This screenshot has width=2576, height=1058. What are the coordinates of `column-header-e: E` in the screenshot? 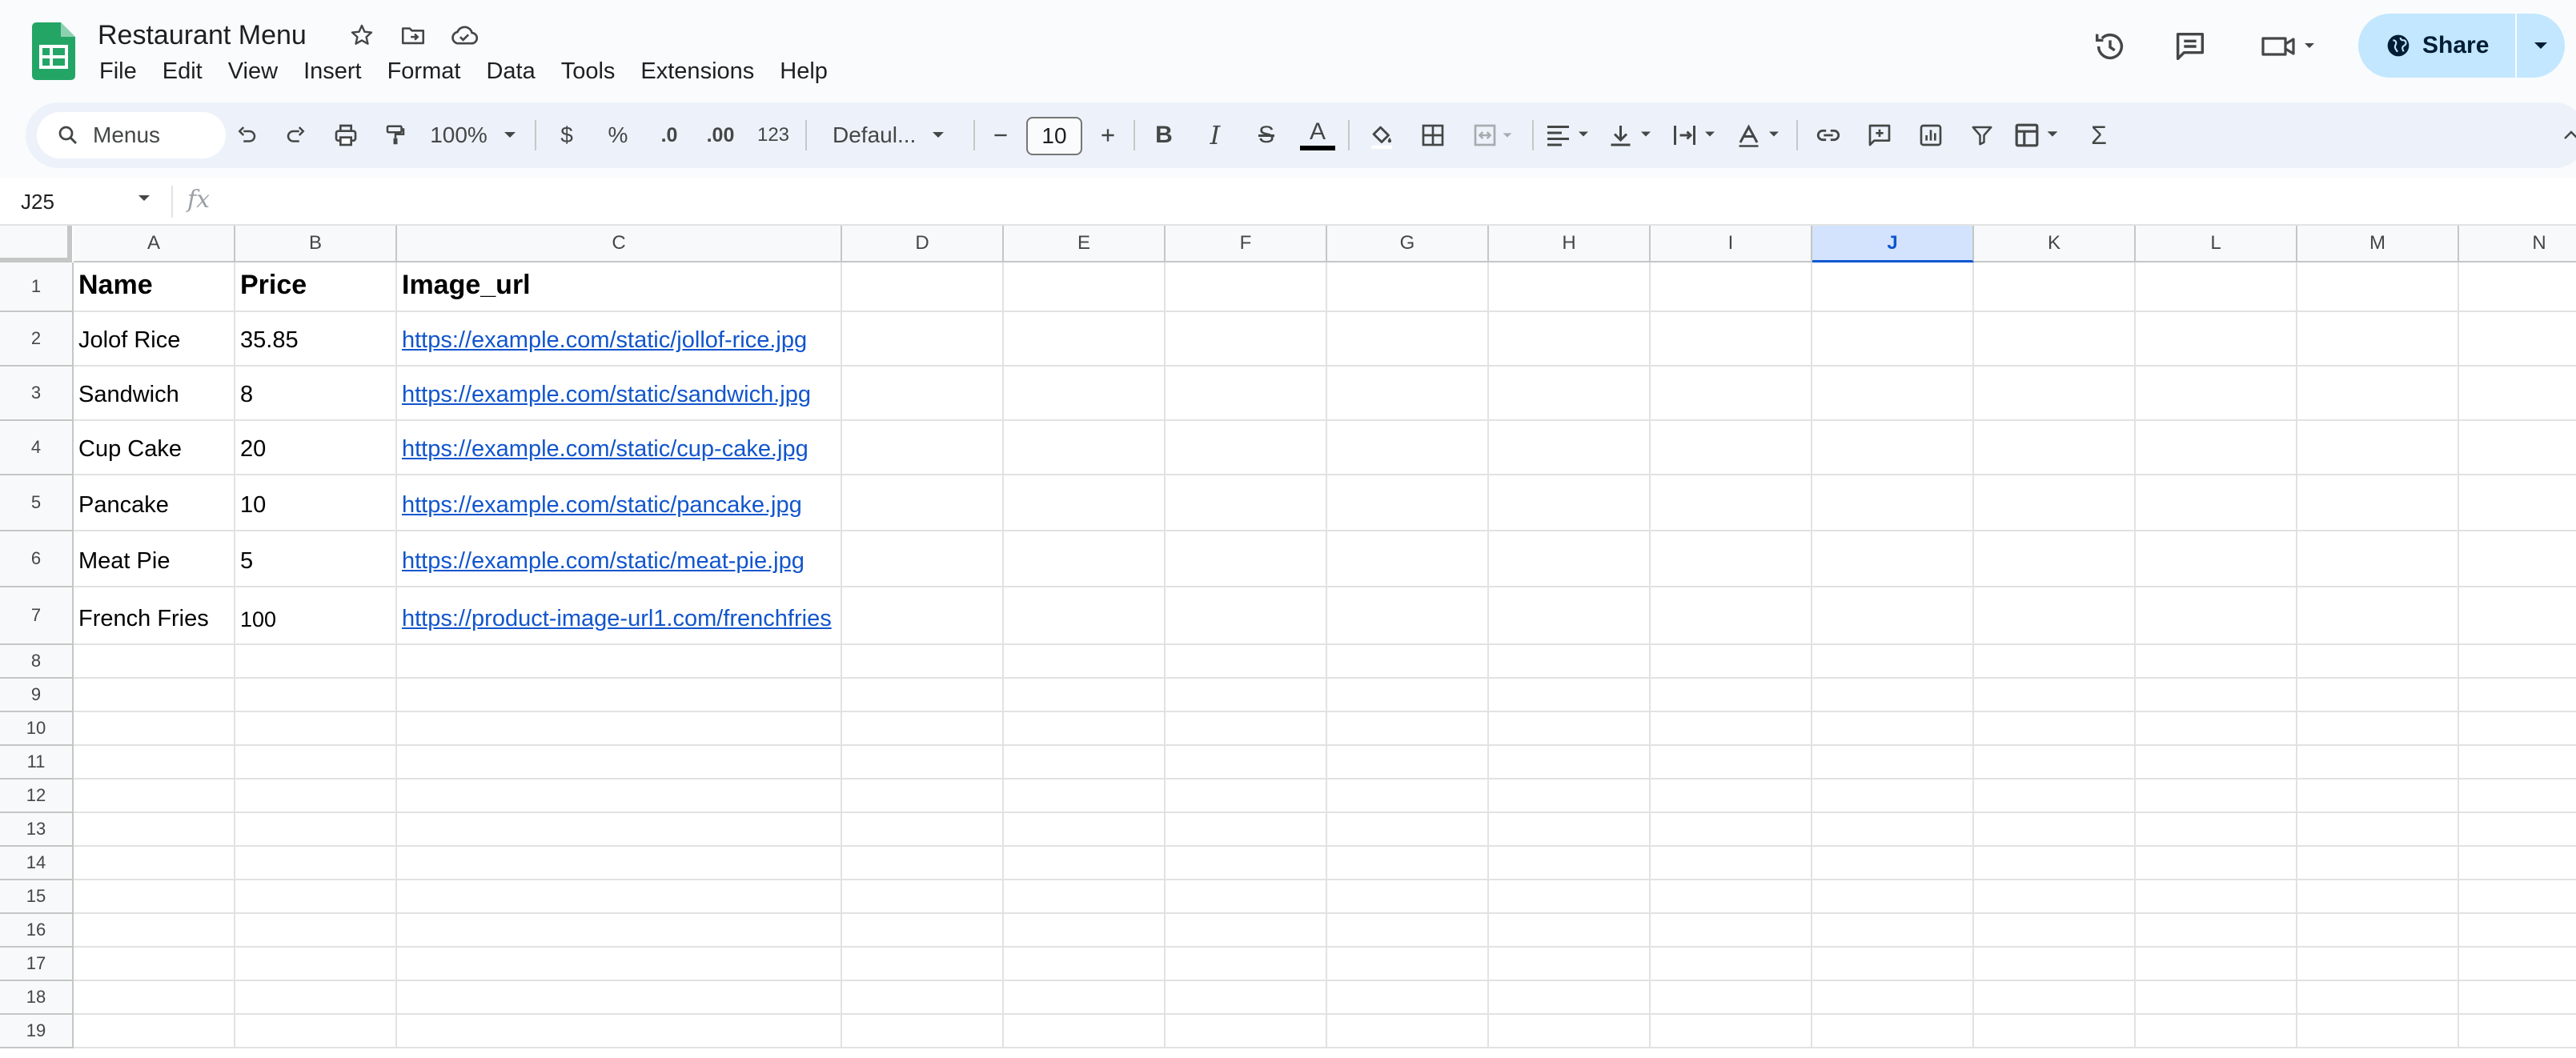 It's located at (1085, 244).